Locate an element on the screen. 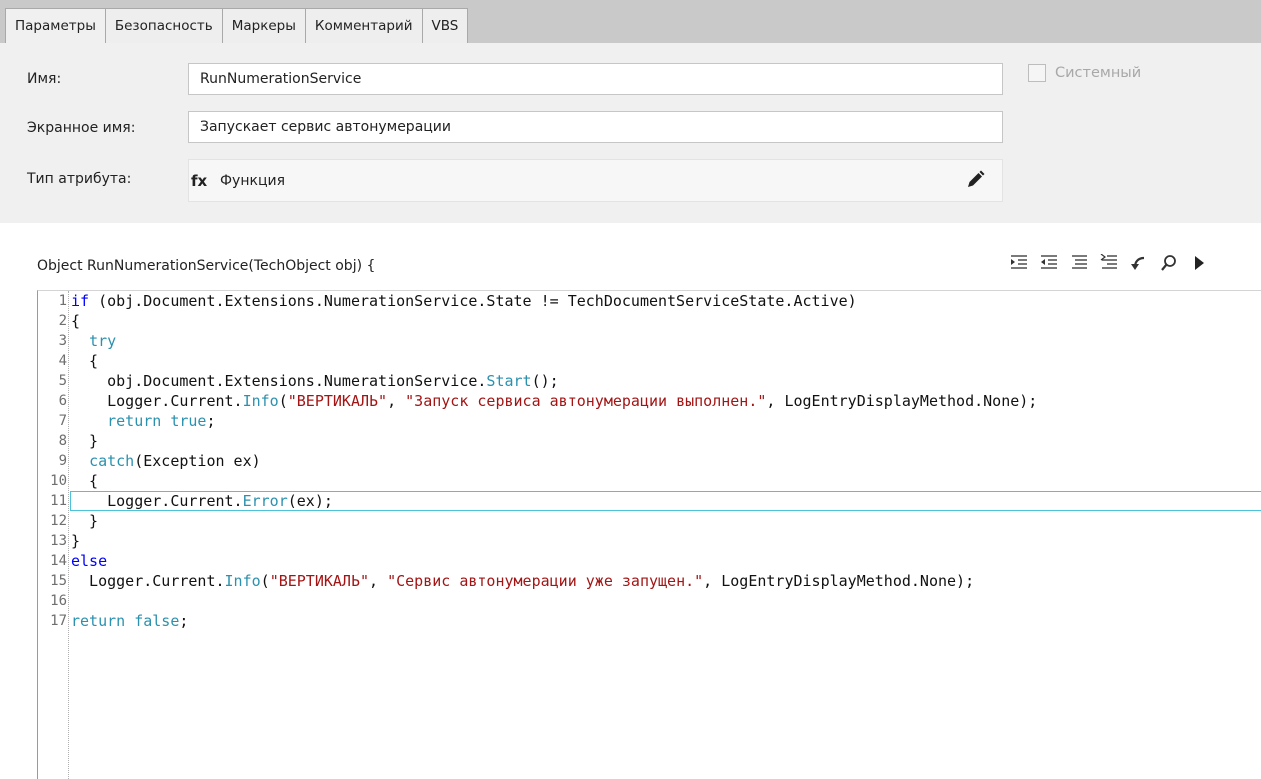 The width and height of the screenshot is (1261, 779). tab-markers: Маркеры is located at coordinates (264, 25).